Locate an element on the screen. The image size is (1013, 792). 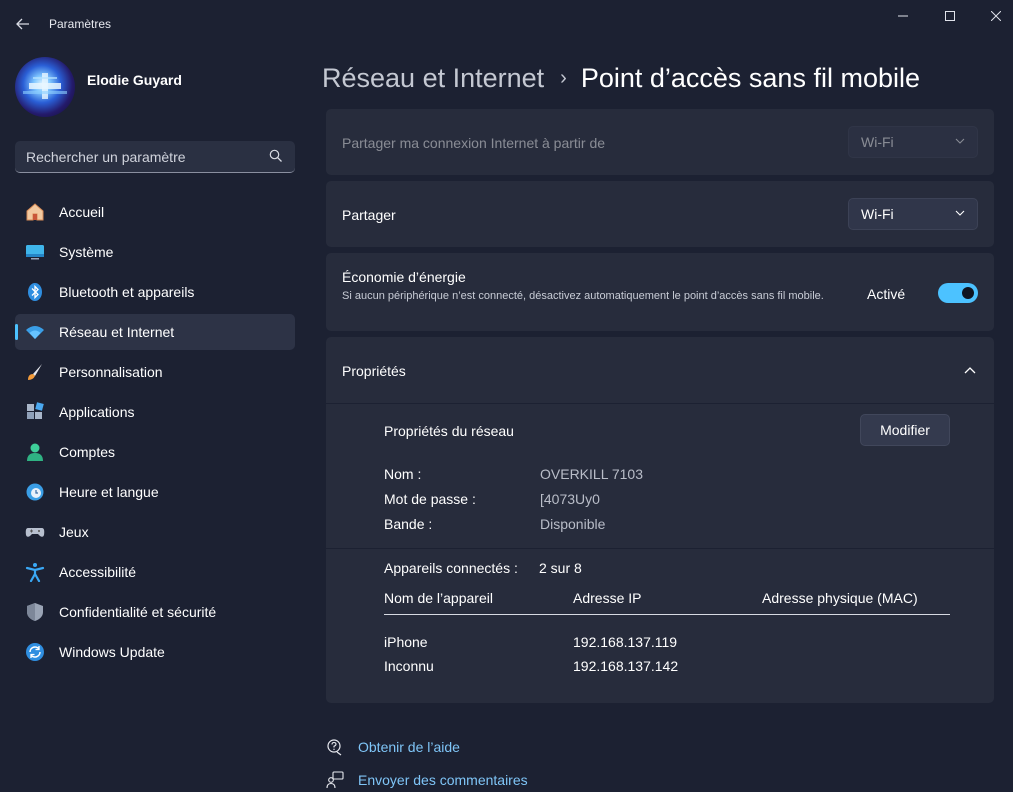
breadcrumb-parent: Réseau et Internet is located at coordinates (433, 78).